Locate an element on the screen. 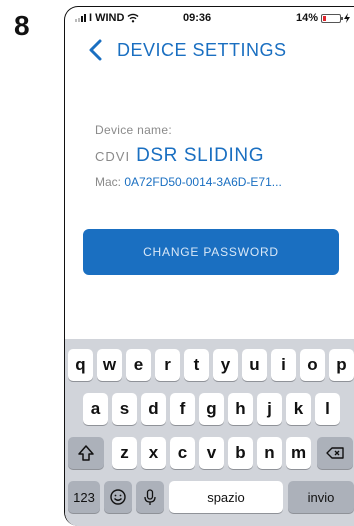 The image size is (354, 526). device-brand: CDVI is located at coordinates (113, 156).